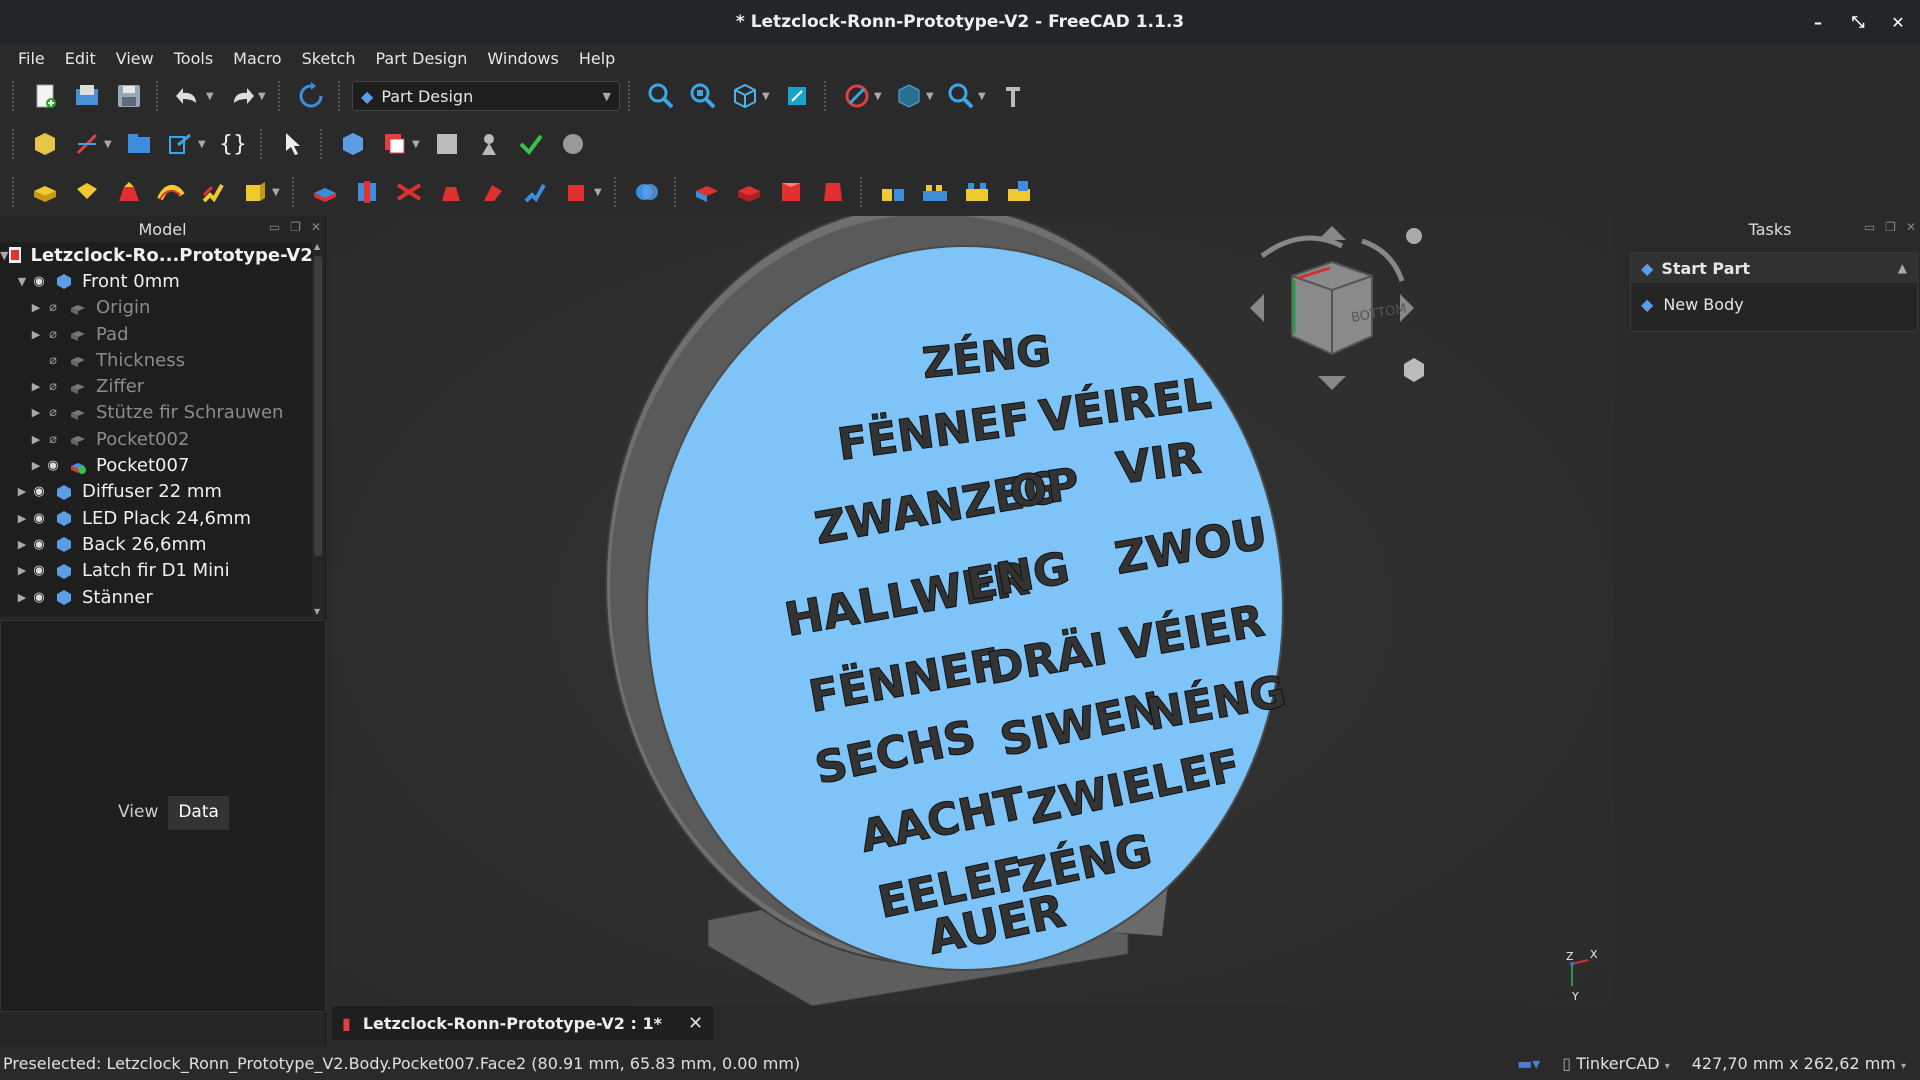 The height and width of the screenshot is (1080, 1920). Describe the element at coordinates (531, 144) in the screenshot. I see `validate-sketch-icon` at that location.